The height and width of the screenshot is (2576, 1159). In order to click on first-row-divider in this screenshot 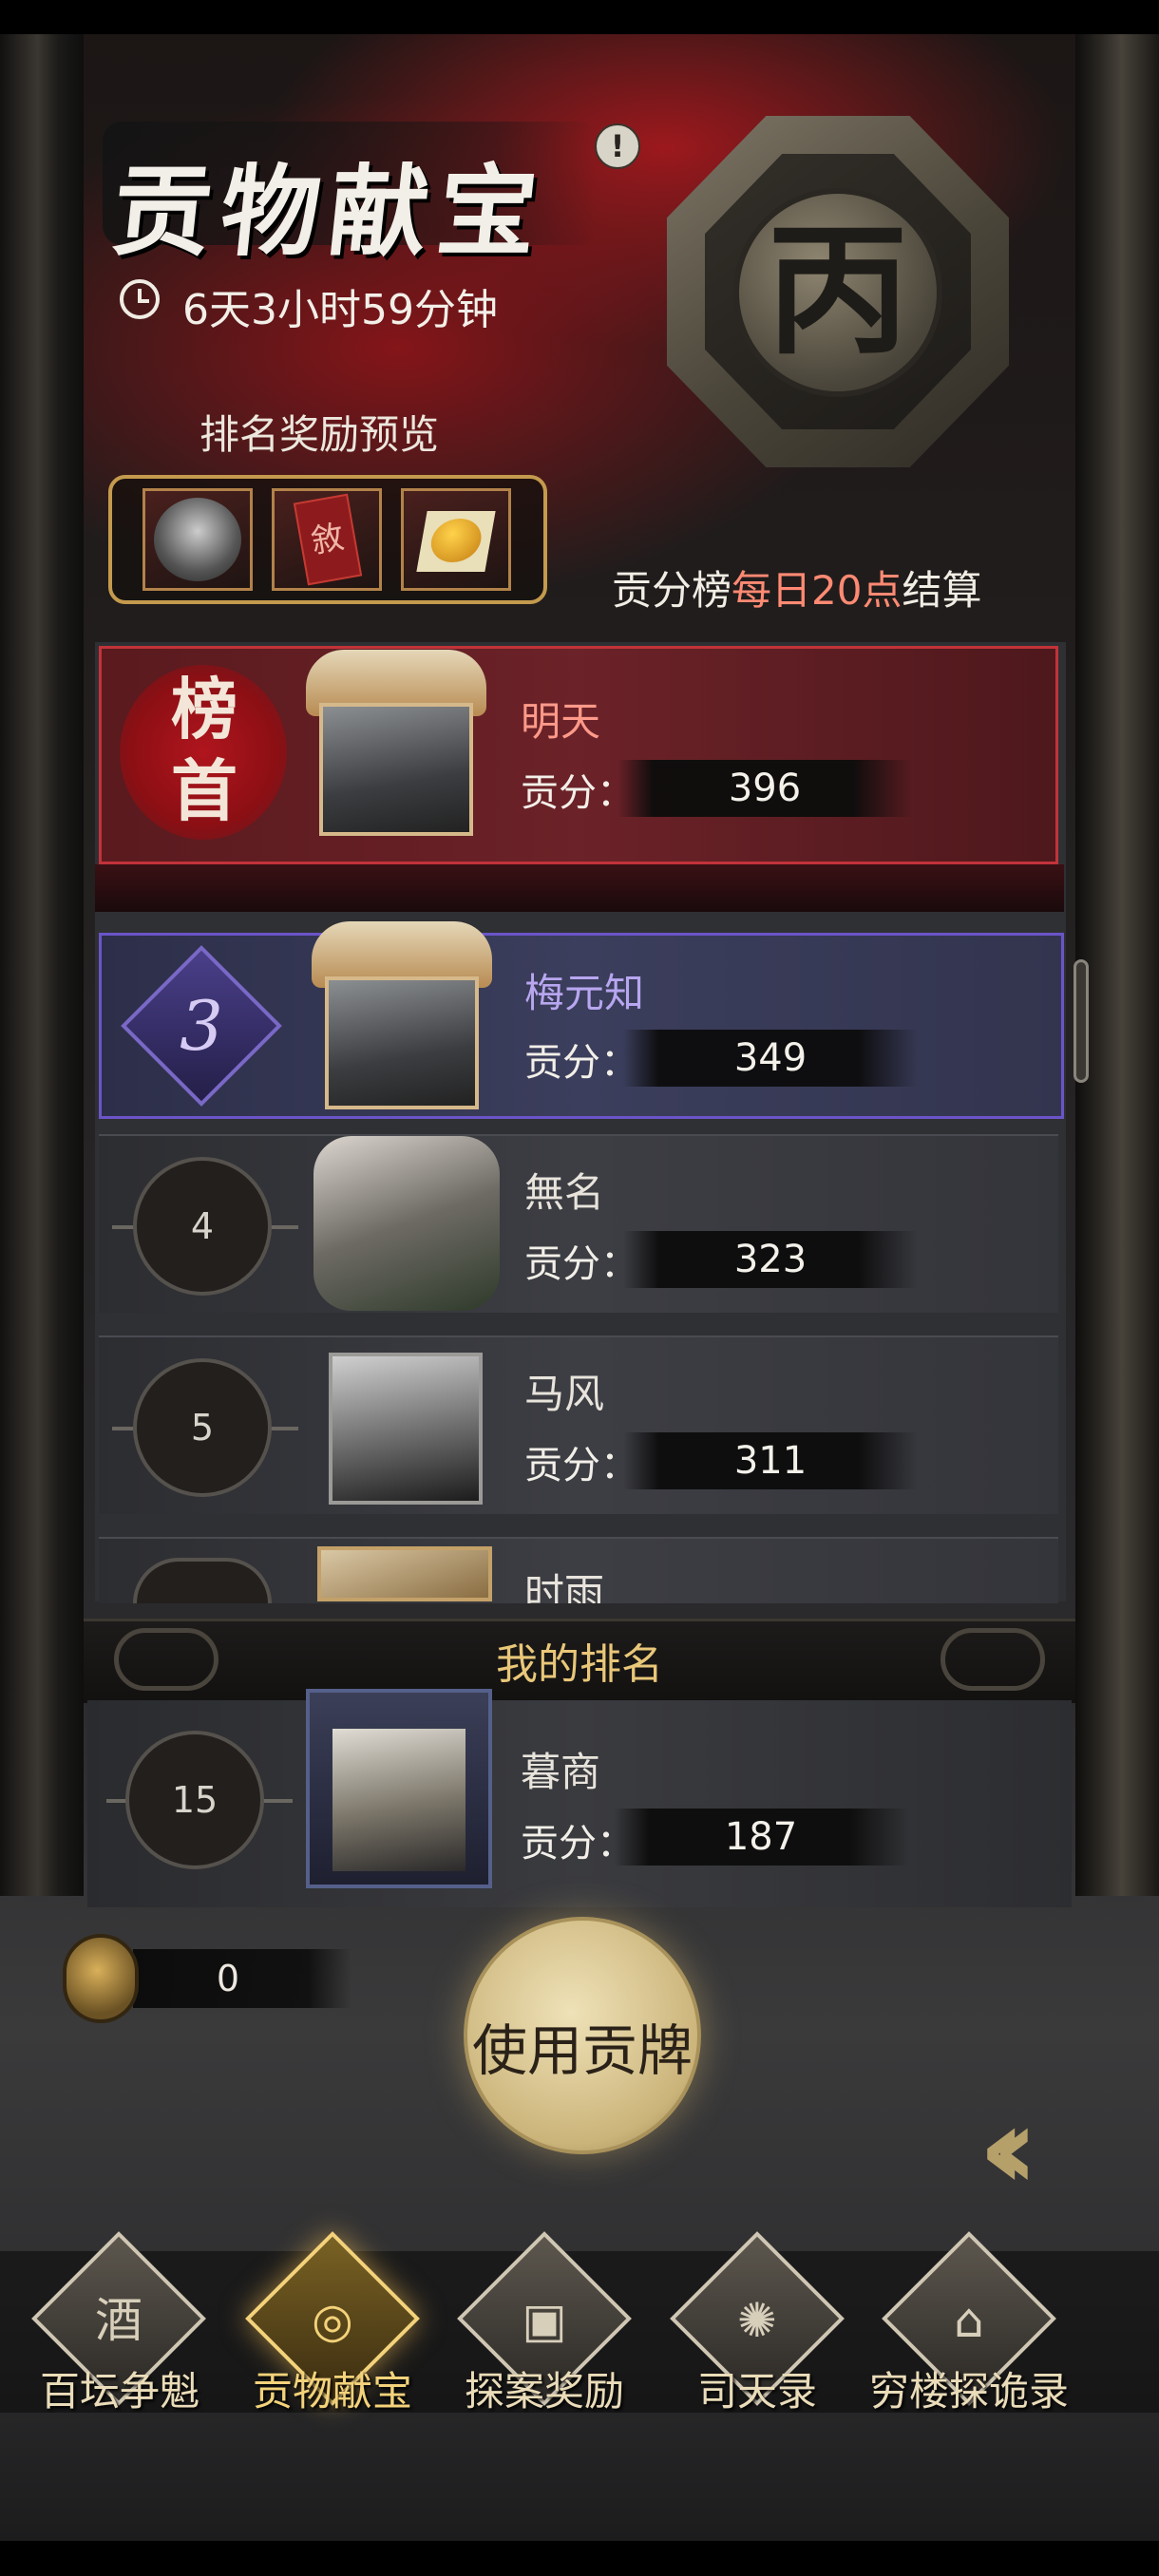, I will do `click(579, 888)`.